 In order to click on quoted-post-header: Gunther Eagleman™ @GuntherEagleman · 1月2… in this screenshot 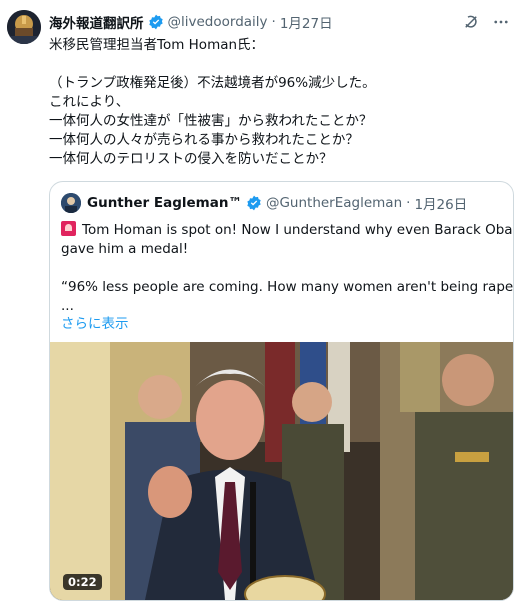, I will do `click(264, 203)`.